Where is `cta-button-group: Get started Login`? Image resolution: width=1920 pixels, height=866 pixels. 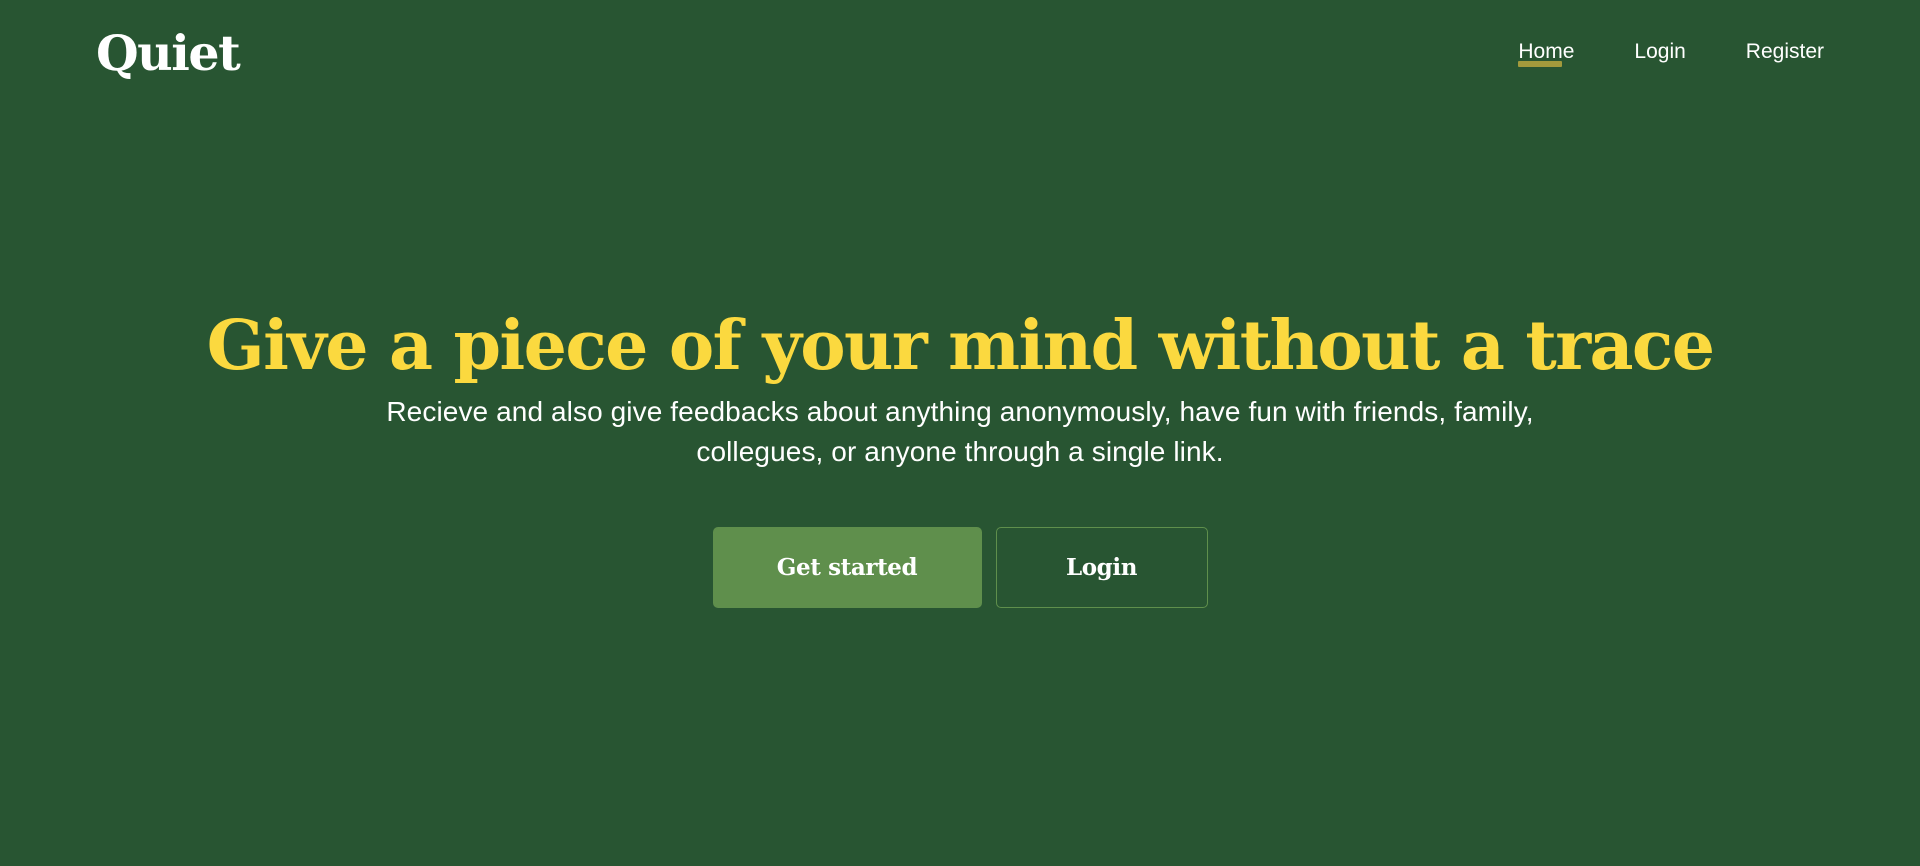 cta-button-group: Get started Login is located at coordinates (960, 567).